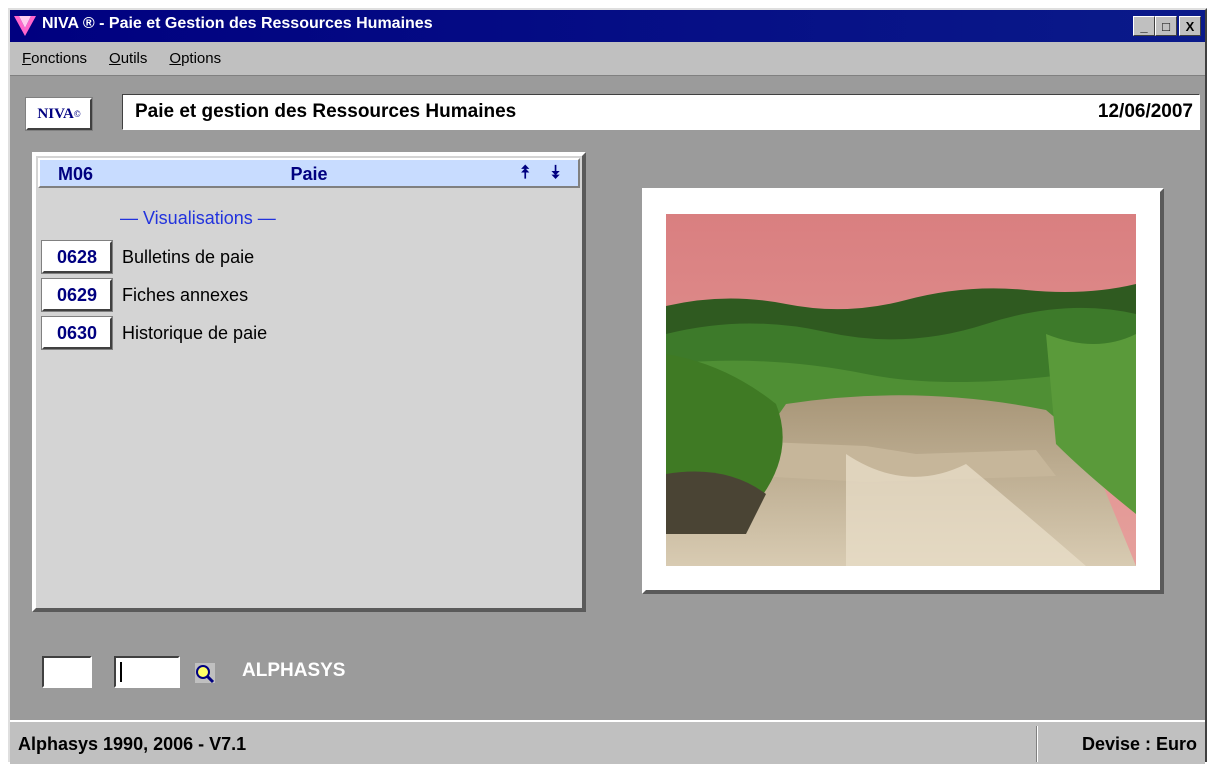 This screenshot has height=764, width=1215. Describe the element at coordinates (1145, 111) in the screenshot. I see `current-date: 12/06/2007` at that location.